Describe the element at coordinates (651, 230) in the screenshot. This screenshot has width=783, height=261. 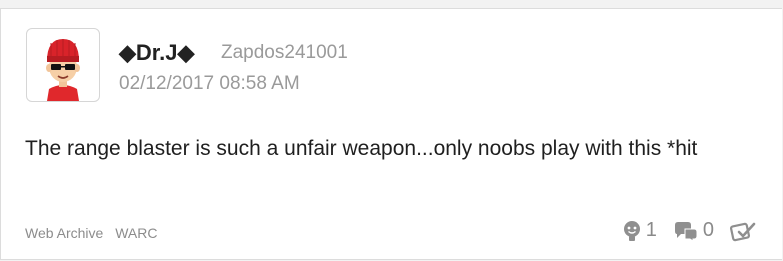
I see `yeah-count: 1` at that location.